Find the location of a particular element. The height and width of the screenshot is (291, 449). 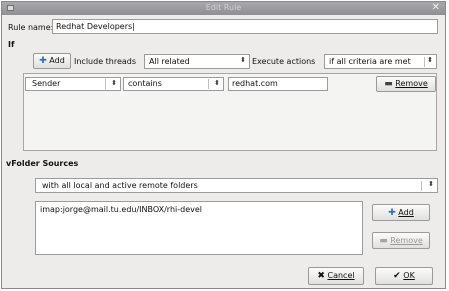

remove-source-button: ▬ Remove is located at coordinates (401, 240).